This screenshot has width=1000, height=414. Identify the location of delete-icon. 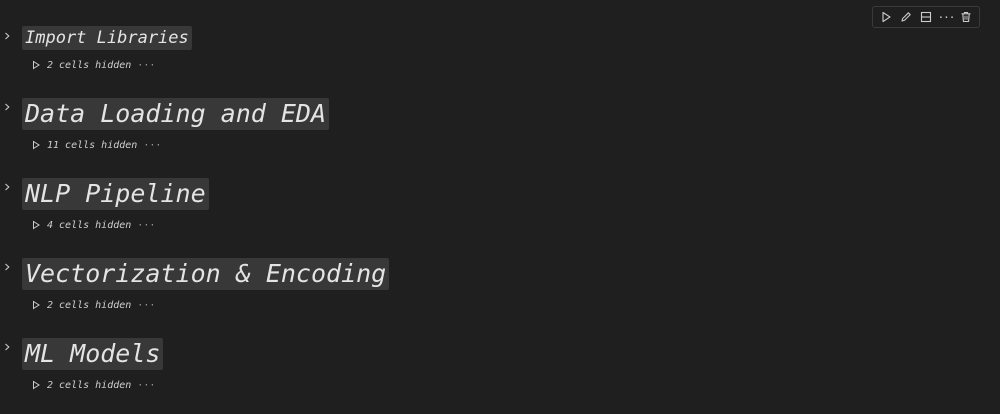
(966, 17).